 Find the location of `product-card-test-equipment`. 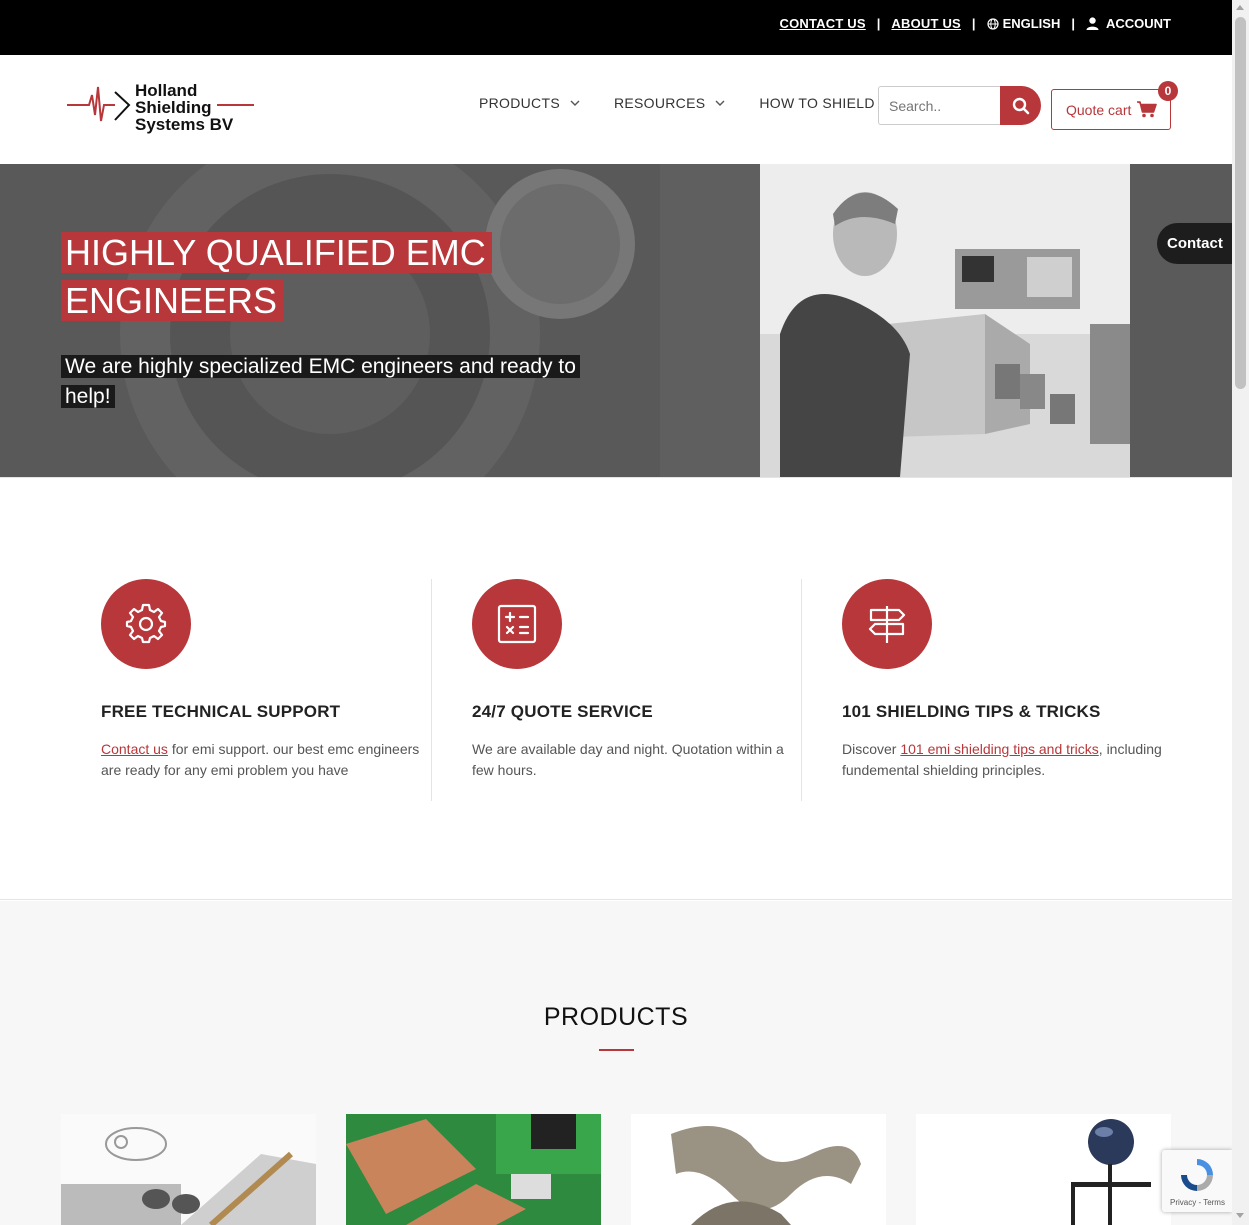

product-card-test-equipment is located at coordinates (1043, 1169).